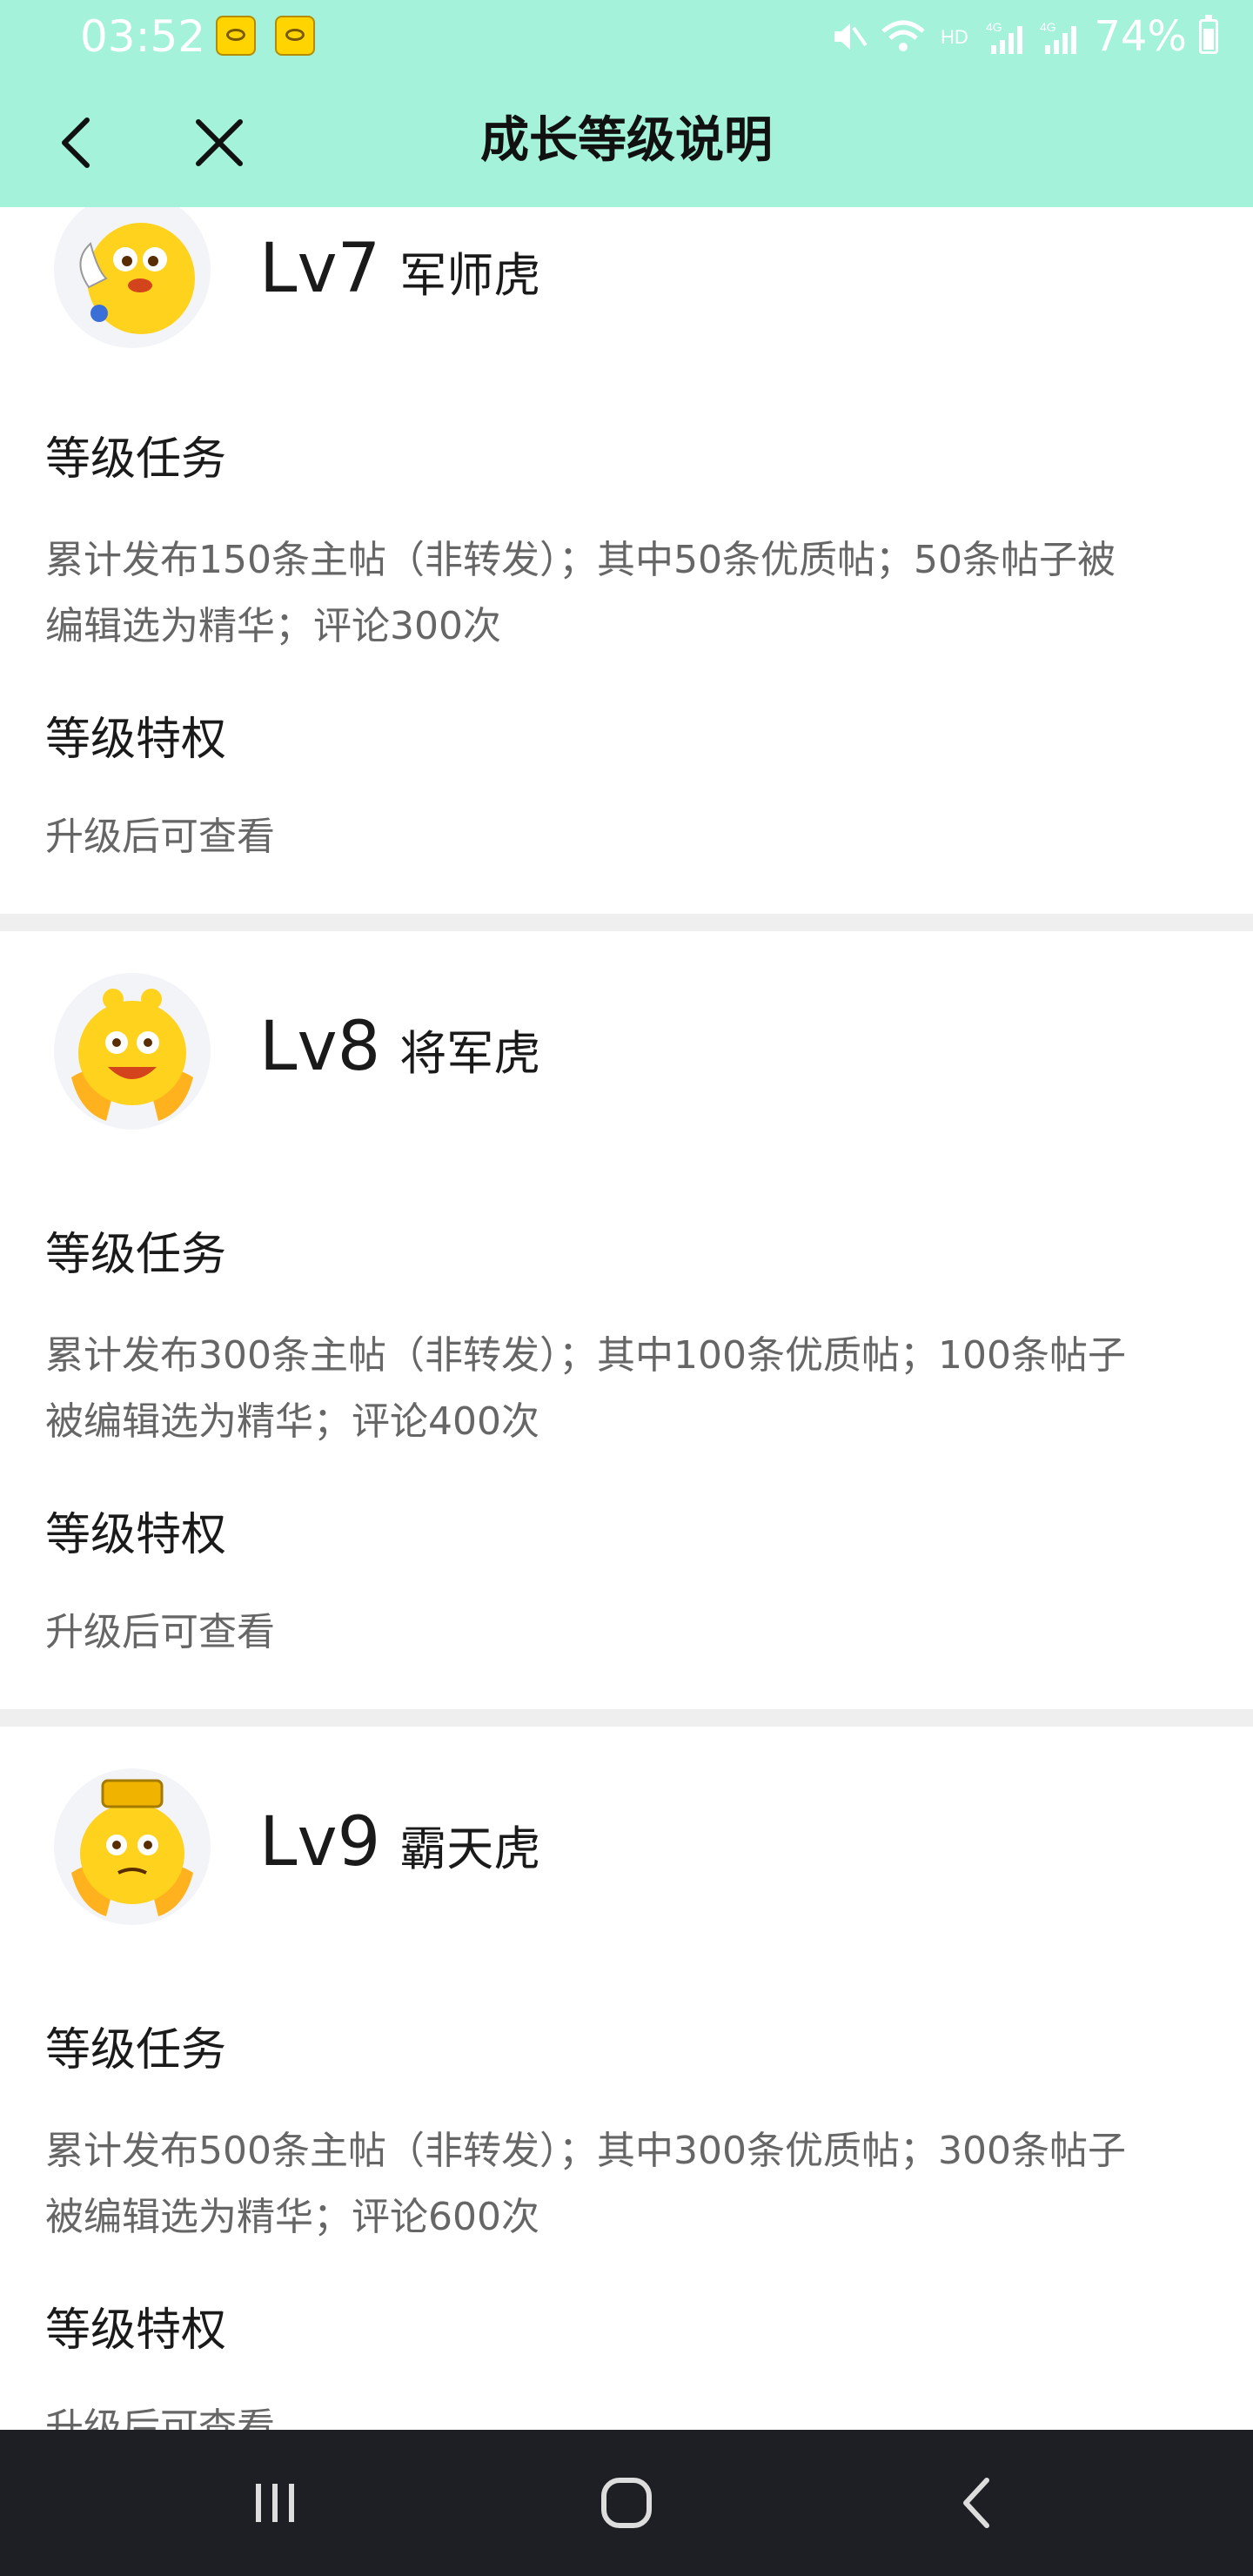 This screenshot has height=2576, width=1253. I want to click on level-code: Lv7, so click(320, 269).